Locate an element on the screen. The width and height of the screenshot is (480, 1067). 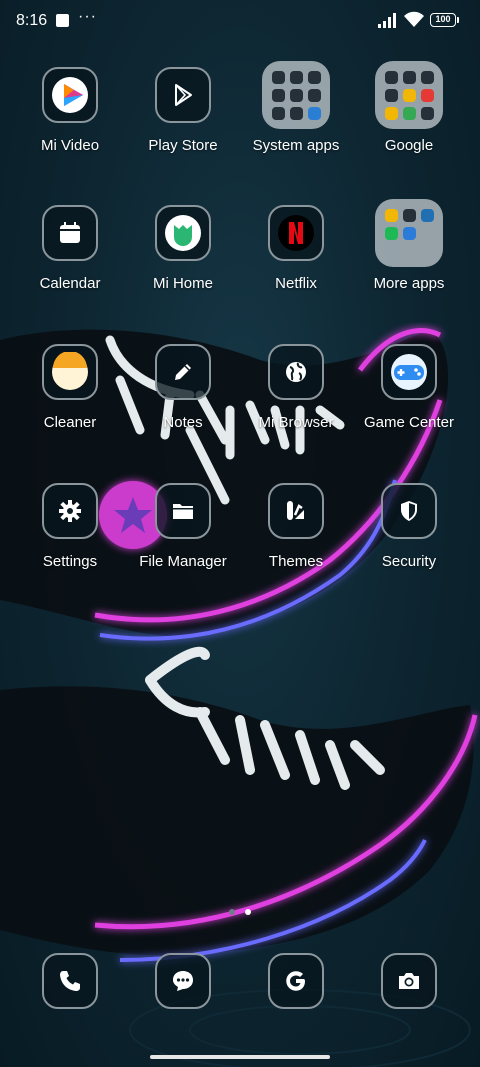
app-security: Security is located at coordinates (409, 526).